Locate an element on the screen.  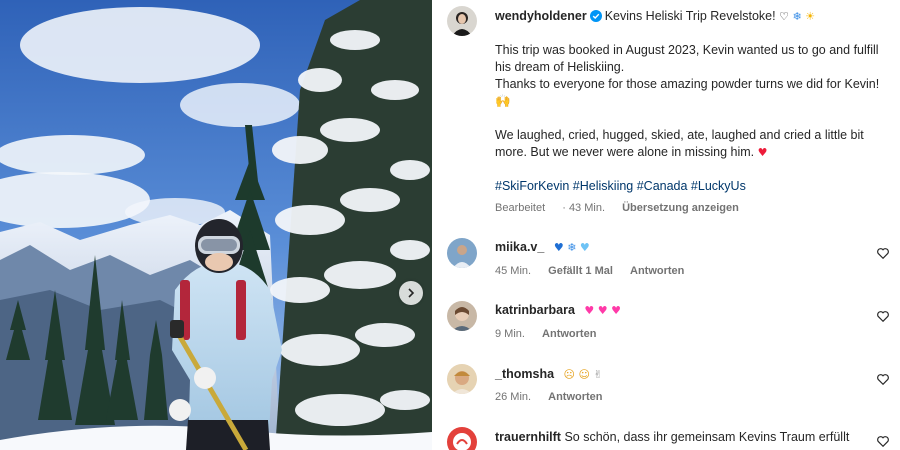
sad-face-emoji: ☹ is located at coordinates (569, 374).